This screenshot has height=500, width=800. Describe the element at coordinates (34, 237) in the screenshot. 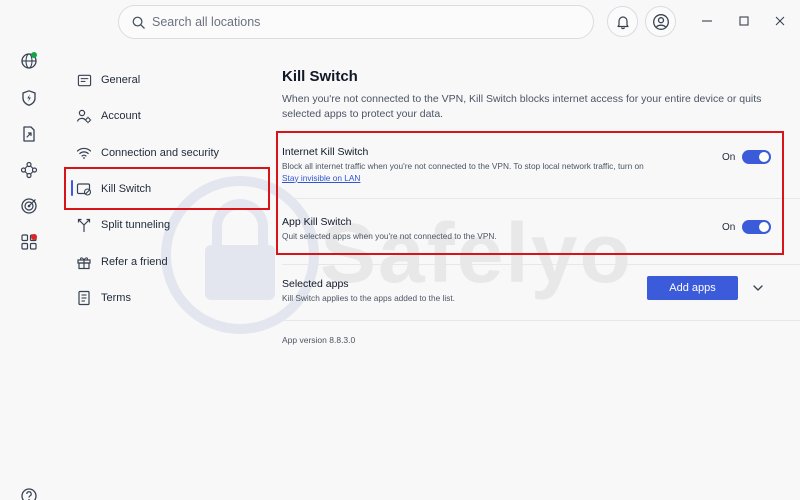

I see `status-dot-red` at that location.